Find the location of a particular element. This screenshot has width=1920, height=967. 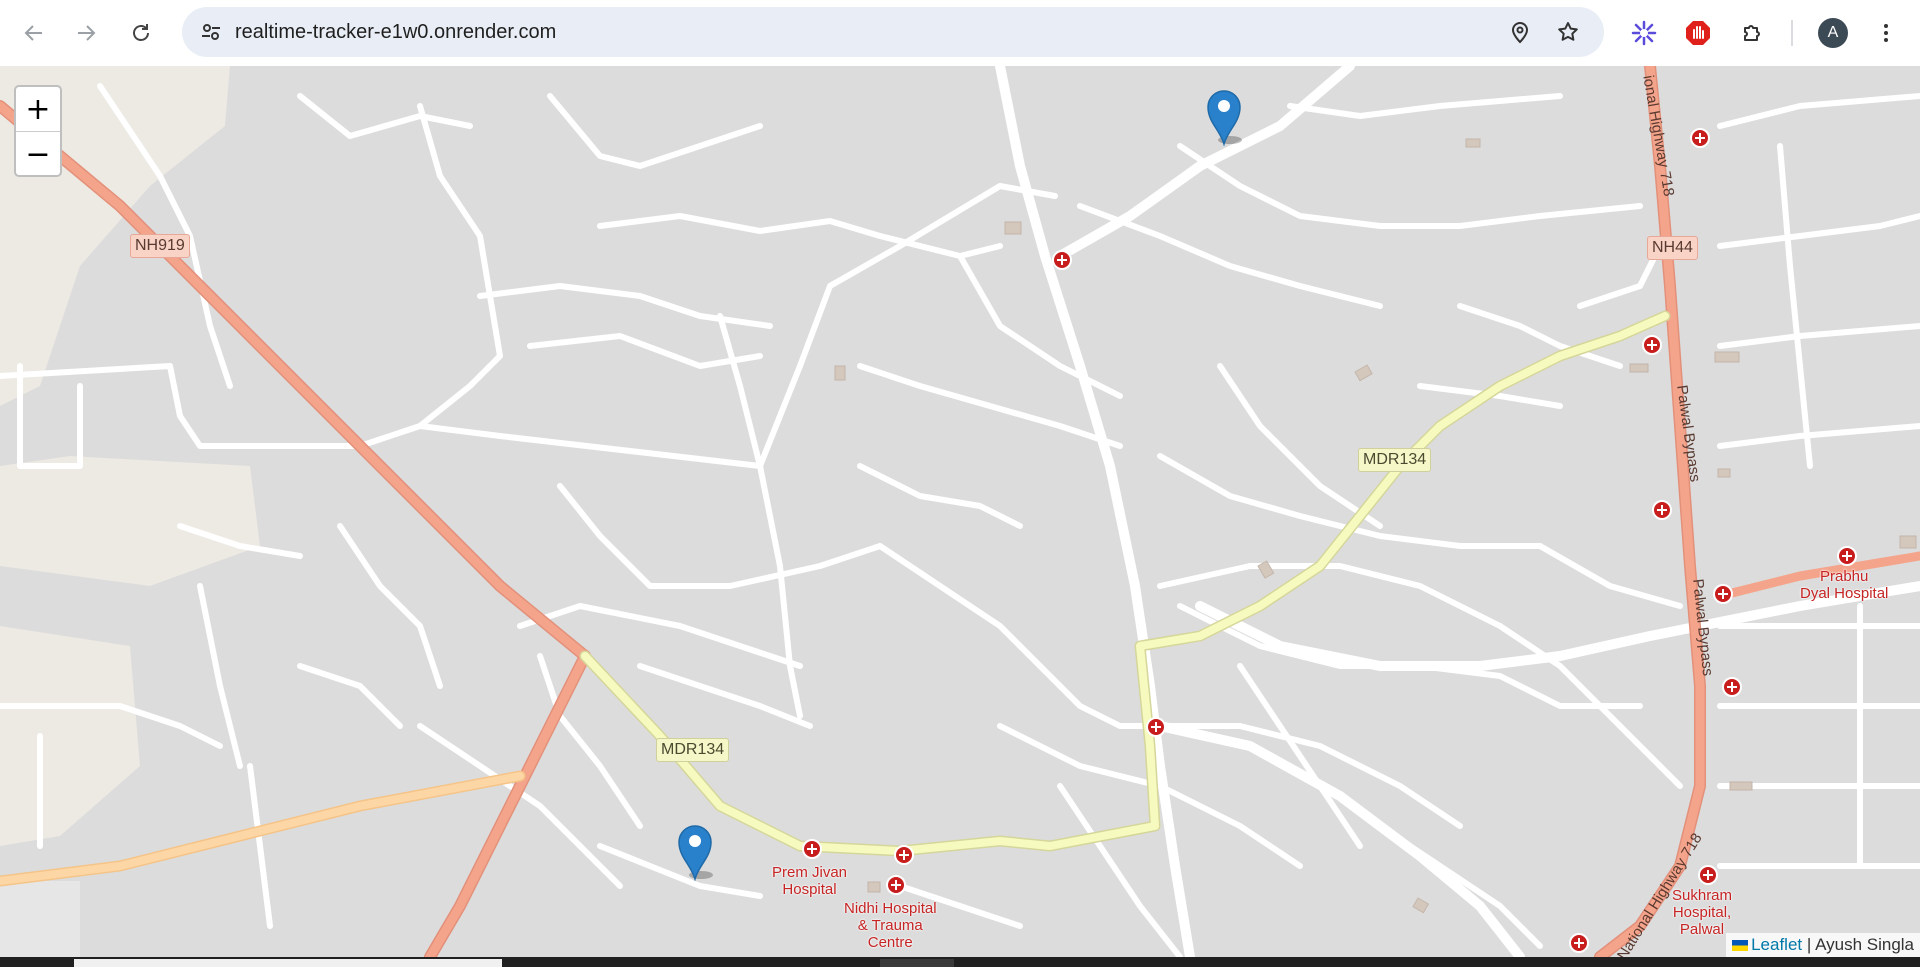

place-label-sukhram-text: Sukhram Hospital, Palwal is located at coordinates (1702, 912).